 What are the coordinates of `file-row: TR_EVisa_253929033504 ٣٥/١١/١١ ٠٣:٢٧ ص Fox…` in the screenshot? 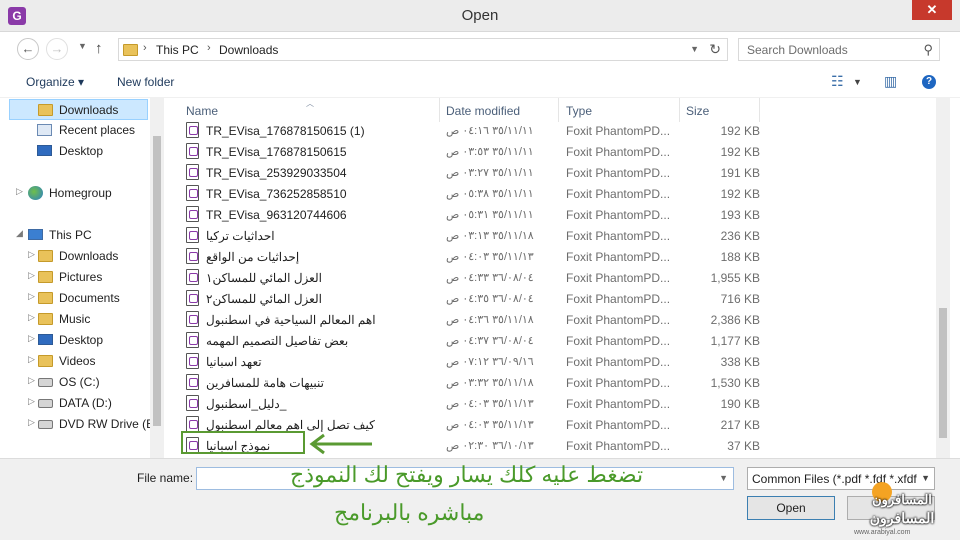 It's located at (551, 172).